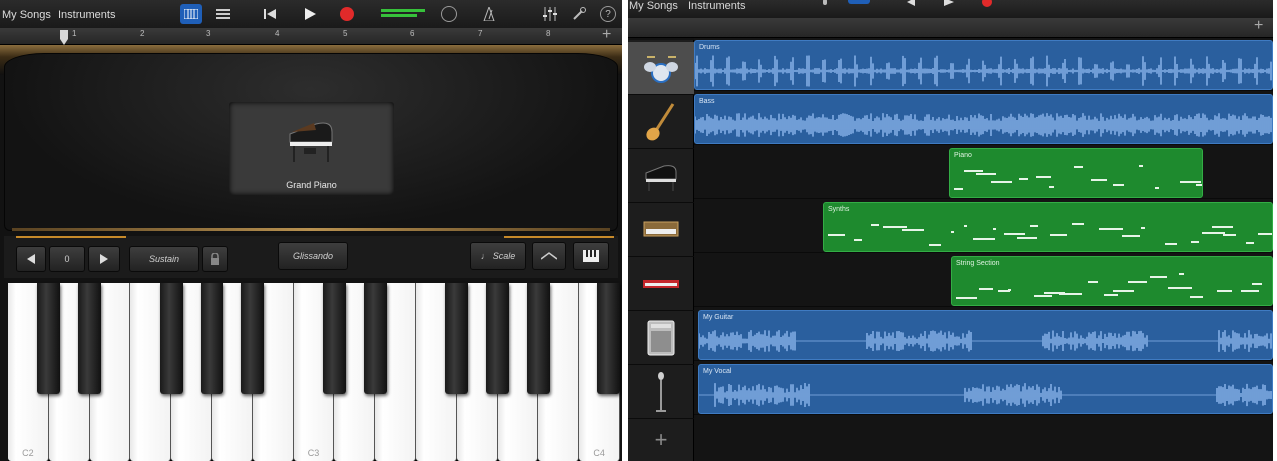  I want to click on keyboard-controls: 0 Sustain Glissando ♩ Scale, so click(311, 257).